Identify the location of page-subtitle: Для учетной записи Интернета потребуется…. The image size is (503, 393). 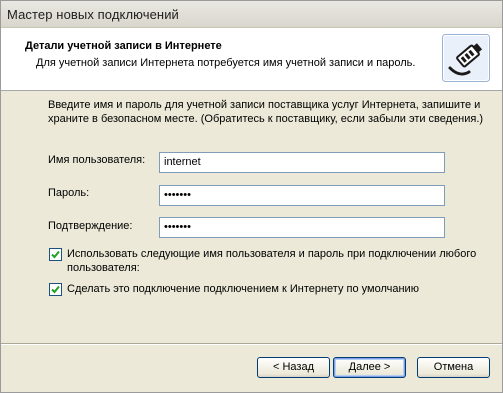
(226, 63).